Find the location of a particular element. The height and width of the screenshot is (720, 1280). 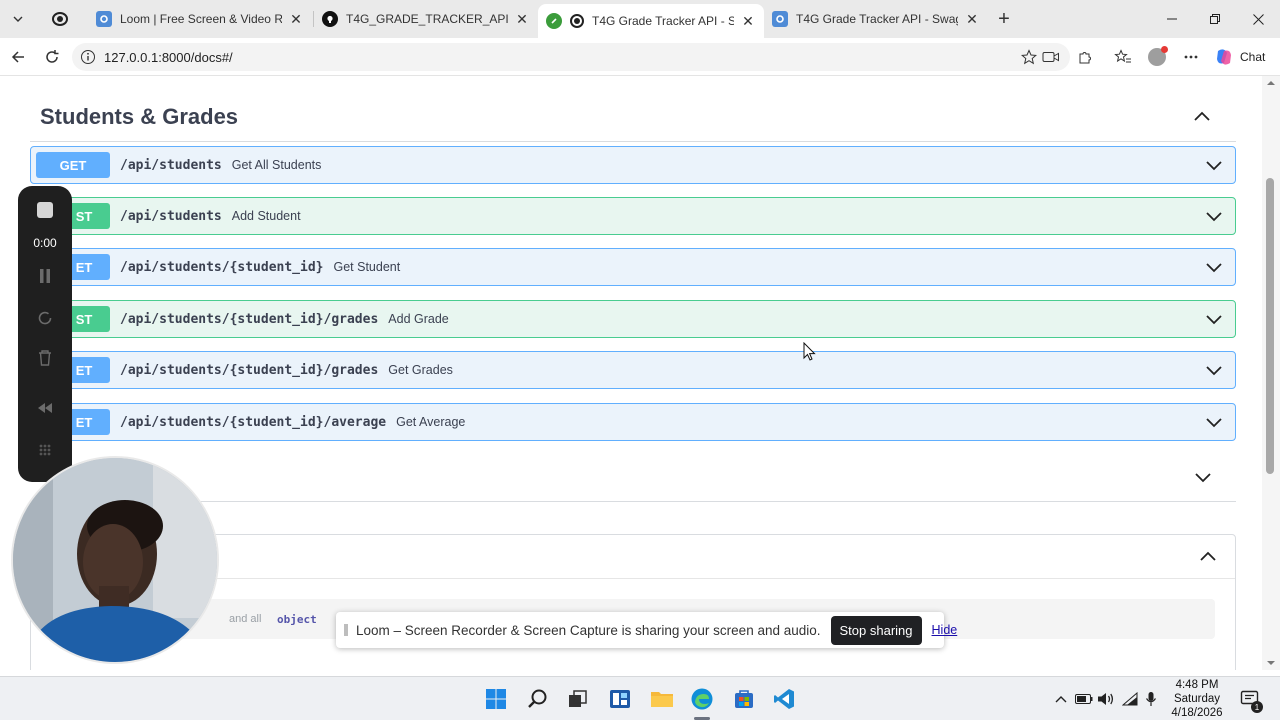

restore-button is located at coordinates (1215, 19).